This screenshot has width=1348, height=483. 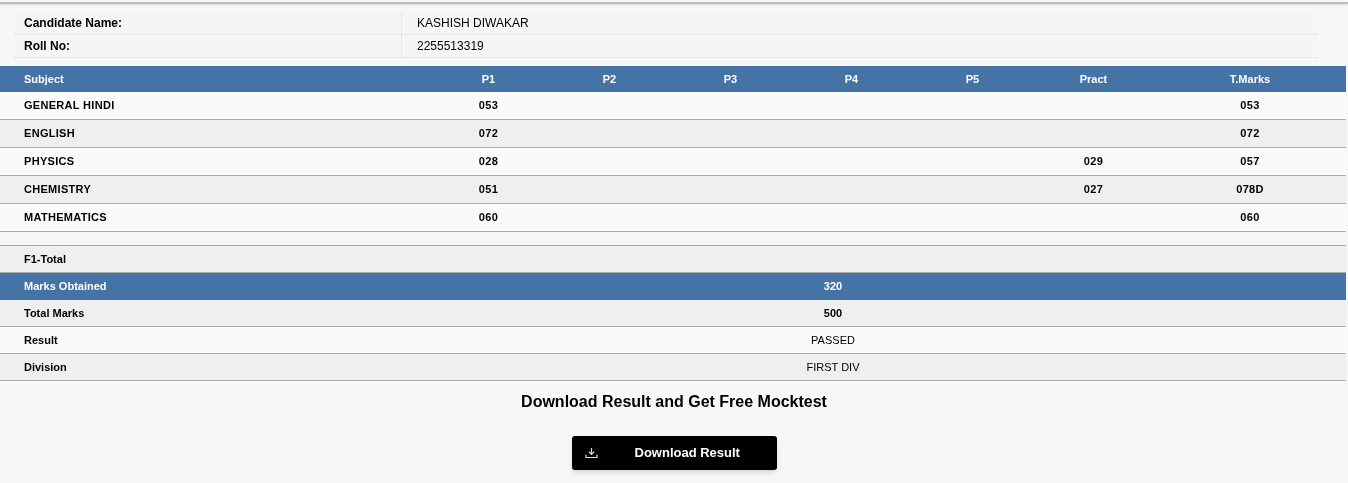 What do you see at coordinates (488, 78) in the screenshot?
I see `column-header: P1` at bounding box center [488, 78].